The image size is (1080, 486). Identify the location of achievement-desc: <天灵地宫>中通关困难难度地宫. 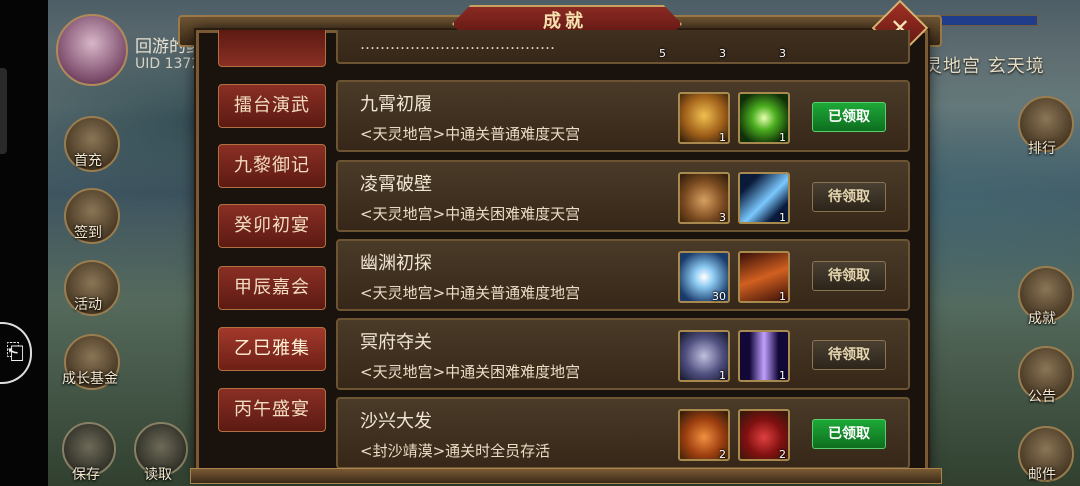
(470, 372).